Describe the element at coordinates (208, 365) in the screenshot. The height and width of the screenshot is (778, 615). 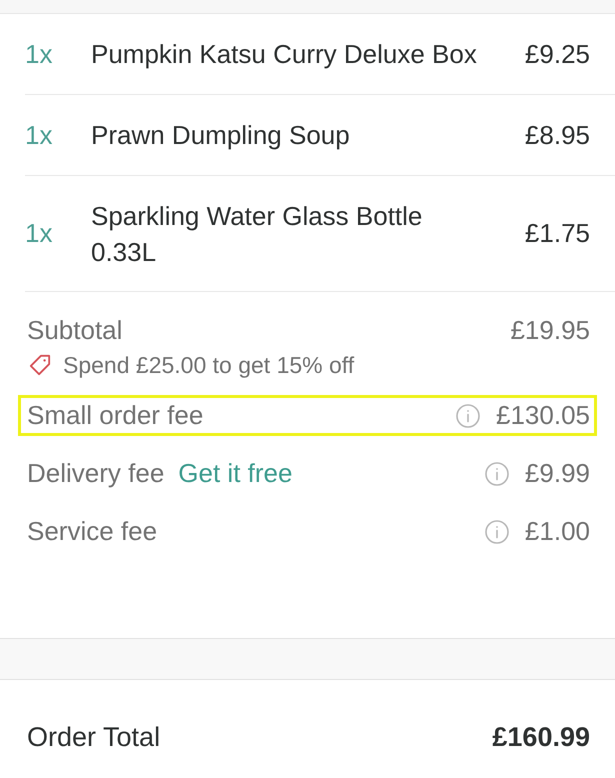
I see `promo-text: Spend £25.00 to get 15% off` at that location.